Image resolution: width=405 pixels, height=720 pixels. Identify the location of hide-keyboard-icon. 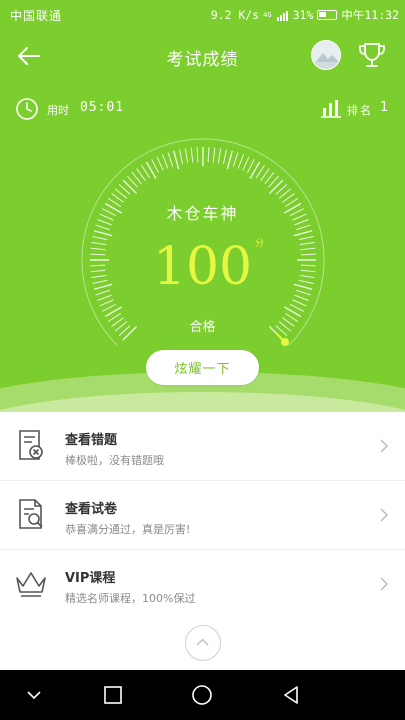
(34, 695).